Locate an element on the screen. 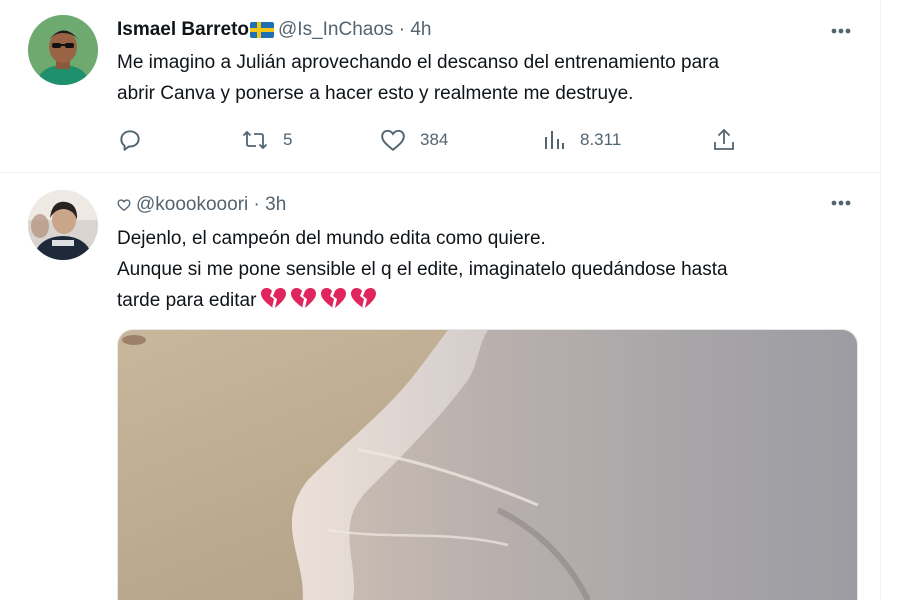  reply-button is located at coordinates (130, 140).